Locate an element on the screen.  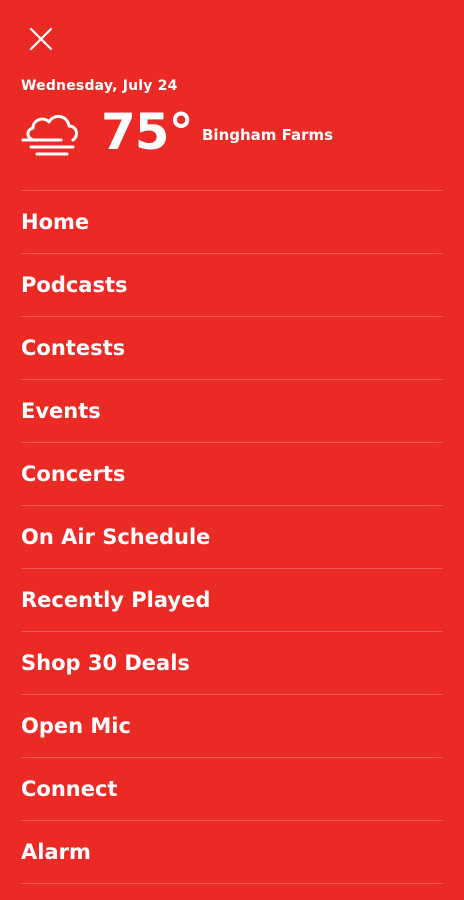
menu-item-events: Events is located at coordinates (232, 411).